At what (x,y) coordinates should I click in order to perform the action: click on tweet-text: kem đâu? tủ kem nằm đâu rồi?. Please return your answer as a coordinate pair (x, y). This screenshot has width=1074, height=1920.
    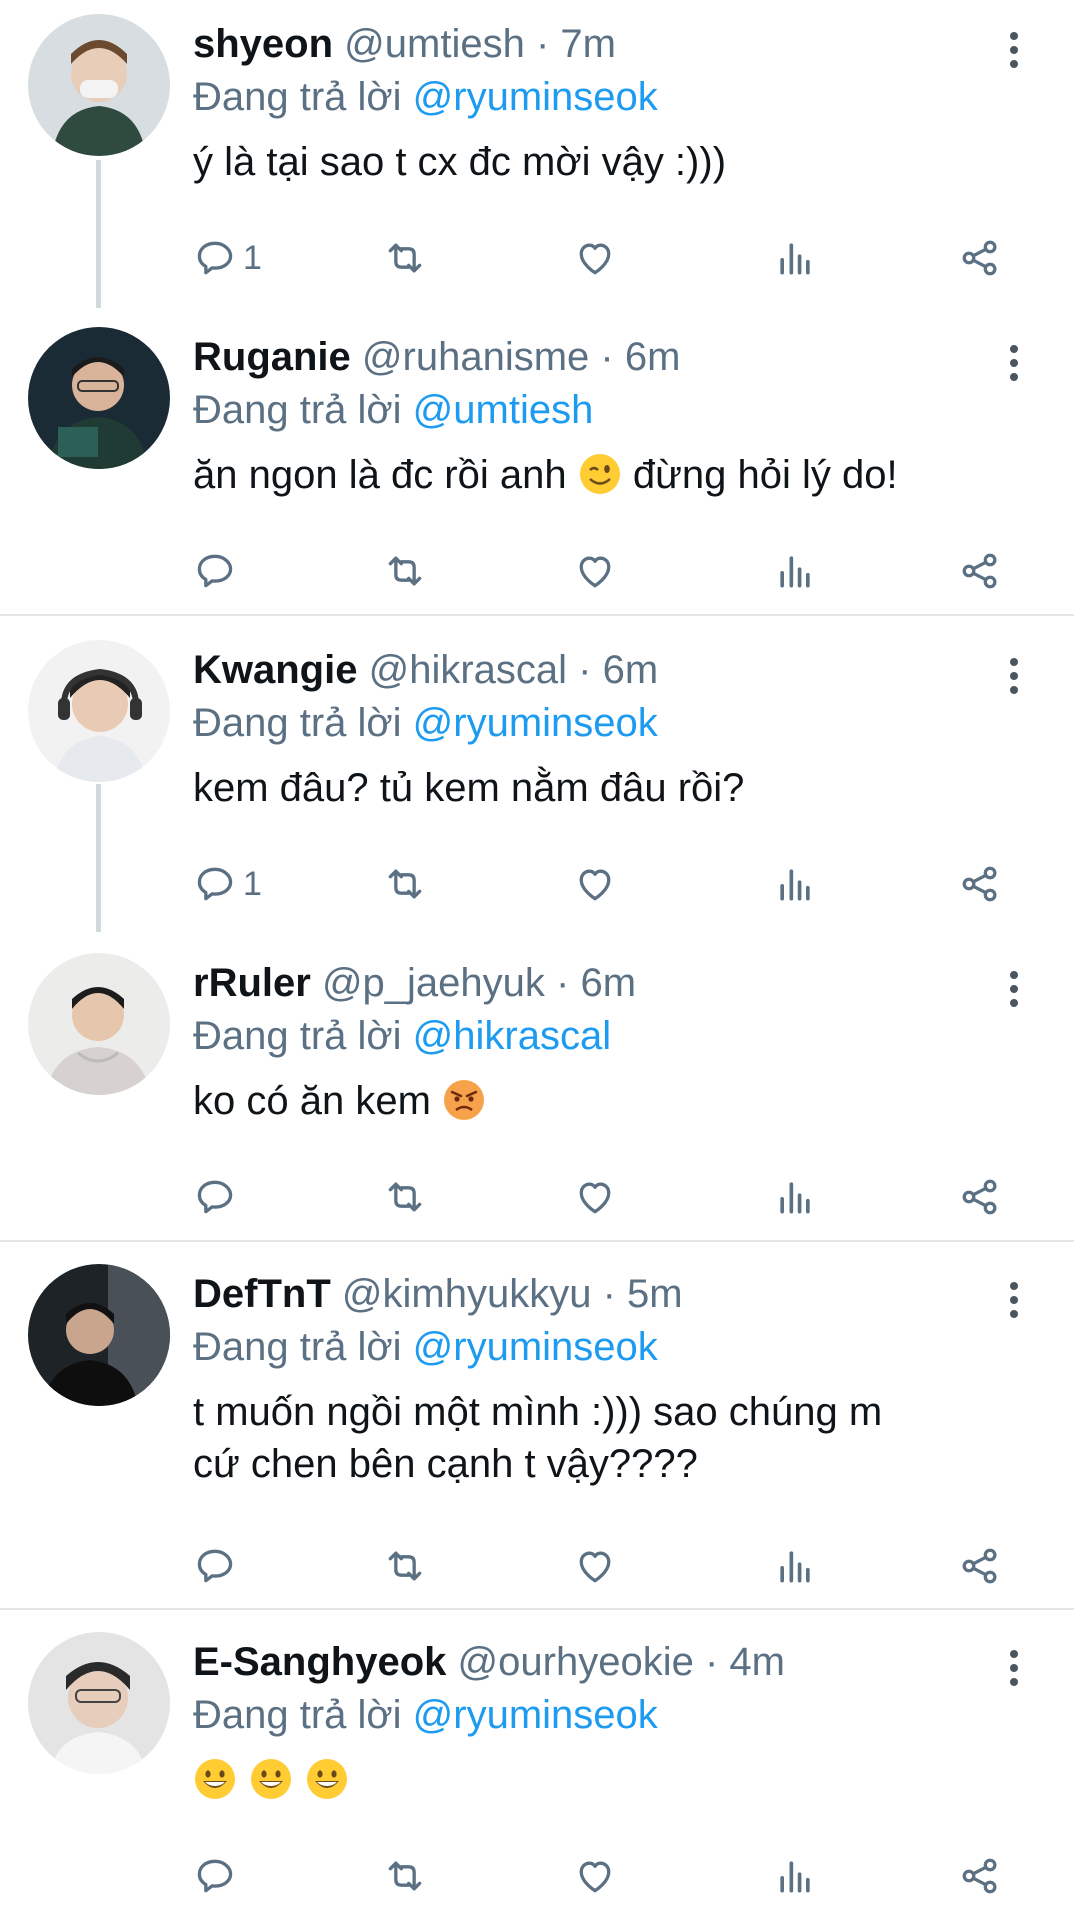
    Looking at the image, I should click on (469, 788).